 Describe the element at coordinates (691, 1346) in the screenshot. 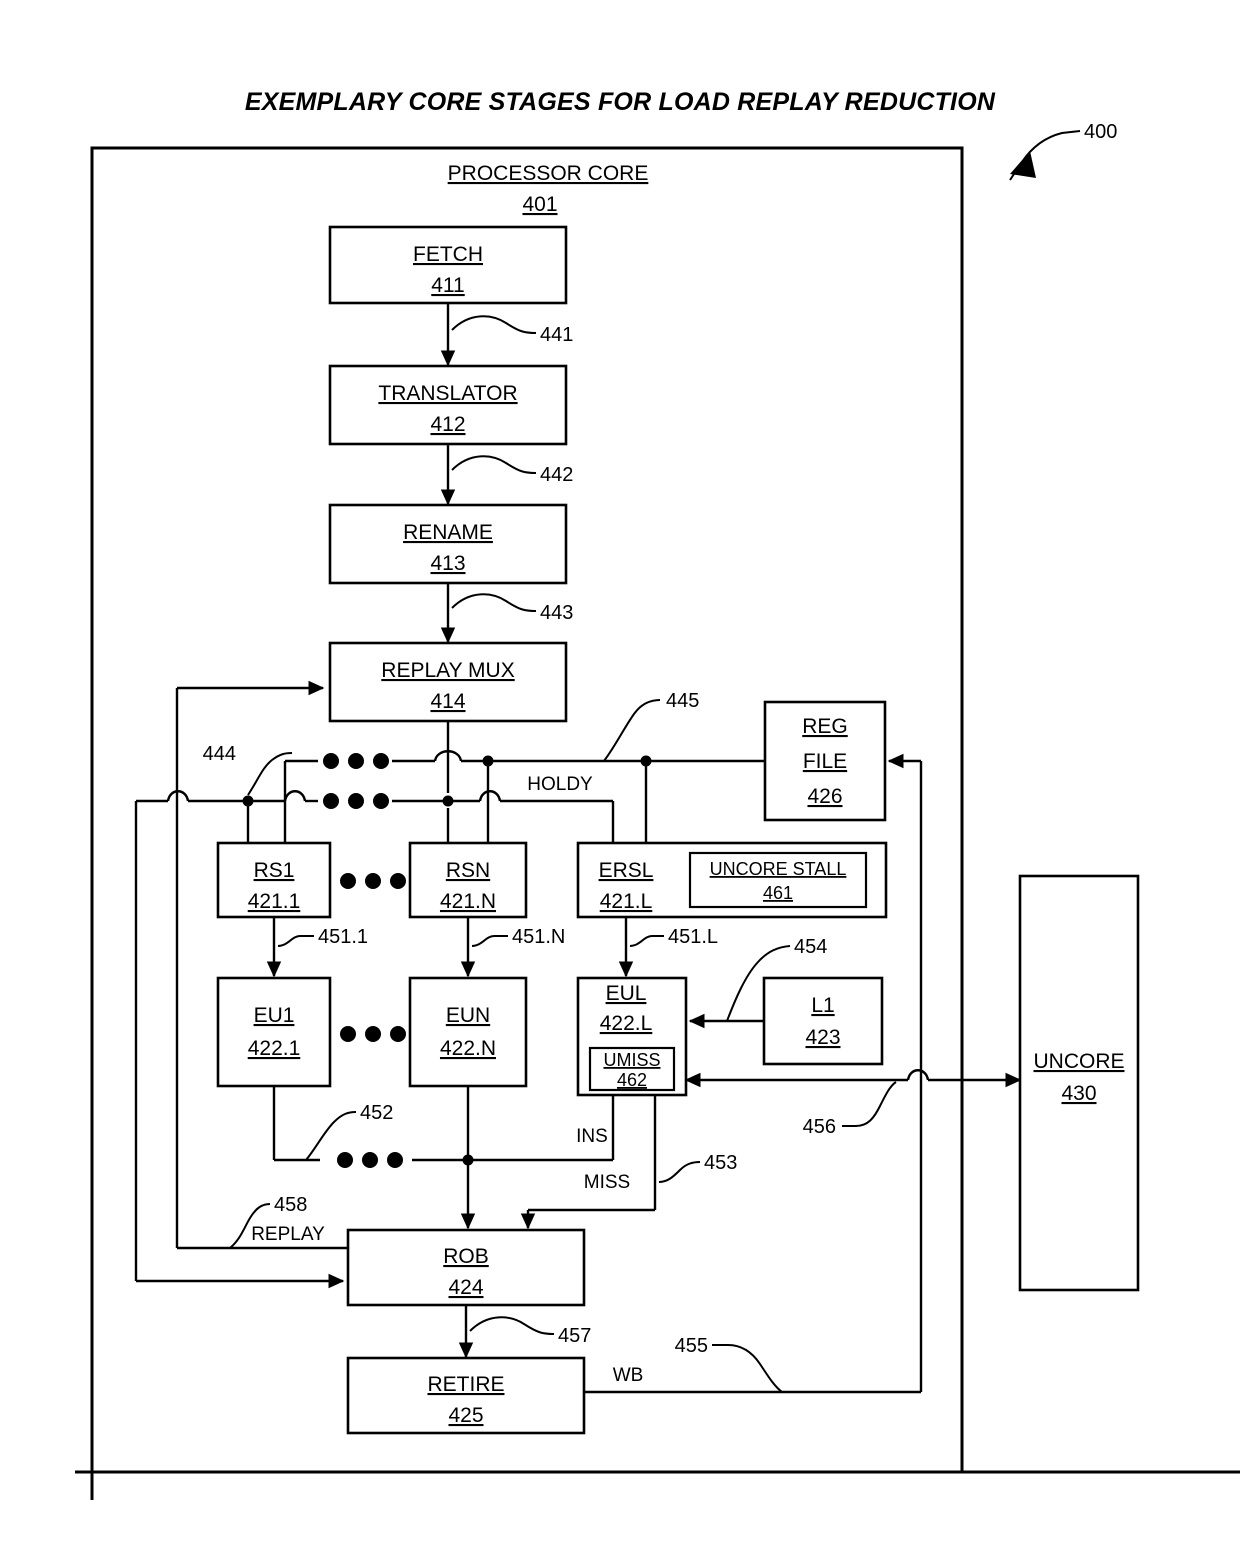

I see `ref-455-label: 455` at that location.